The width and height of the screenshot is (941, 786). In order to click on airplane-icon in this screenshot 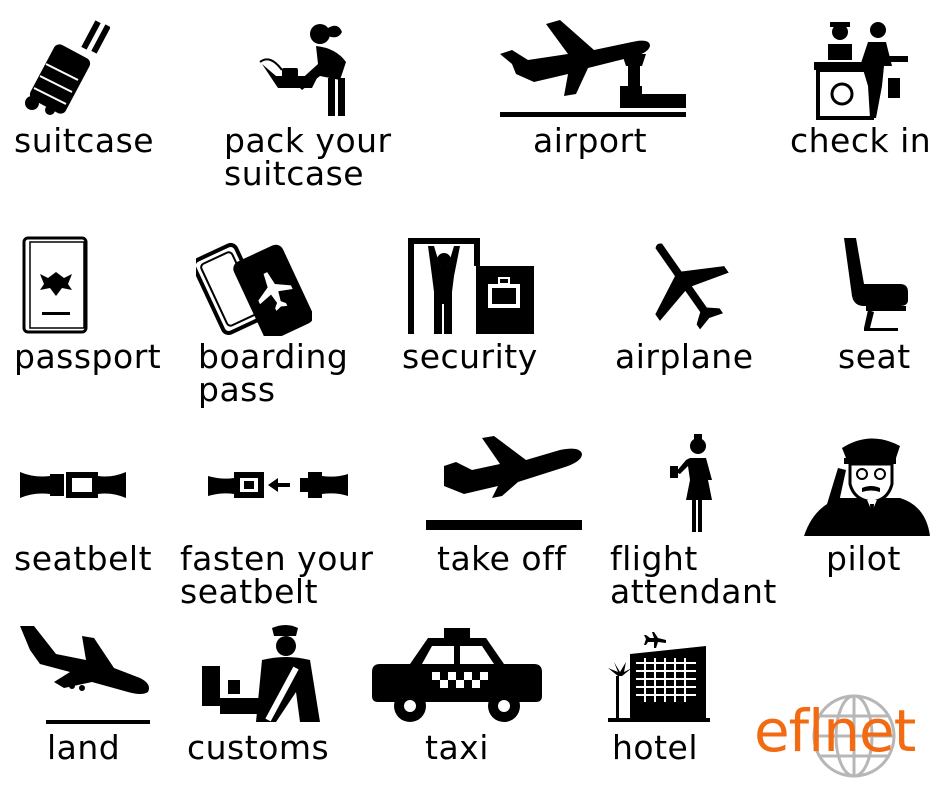, I will do `click(692, 286)`.